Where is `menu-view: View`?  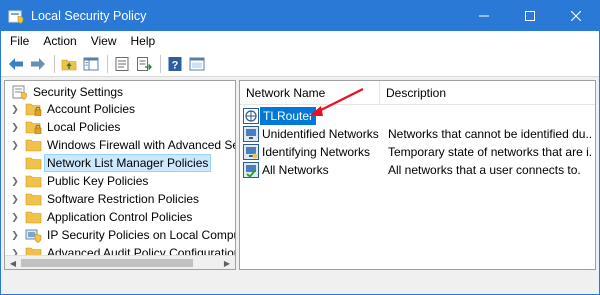 menu-view: View is located at coordinates (104, 41).